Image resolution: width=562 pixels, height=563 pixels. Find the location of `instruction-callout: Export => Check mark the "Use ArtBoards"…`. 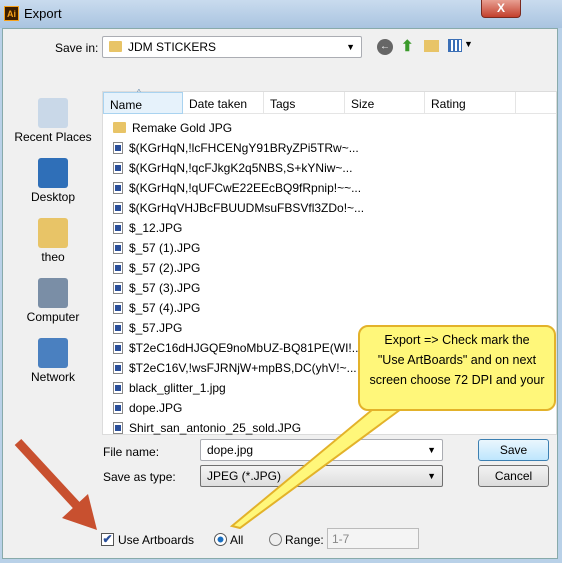

instruction-callout: Export => Check mark the "Use ArtBoards"… is located at coordinates (457, 368).